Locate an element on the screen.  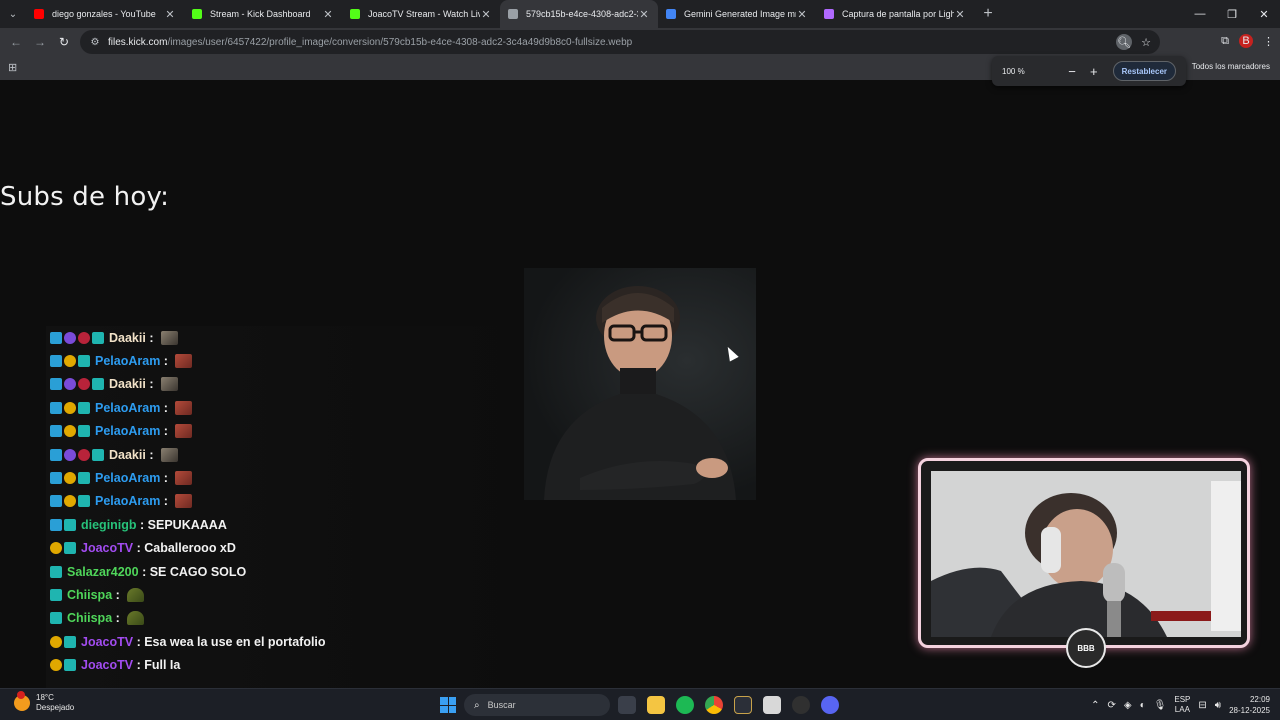
zoom-out-button: − is located at coordinates (1072, 71).